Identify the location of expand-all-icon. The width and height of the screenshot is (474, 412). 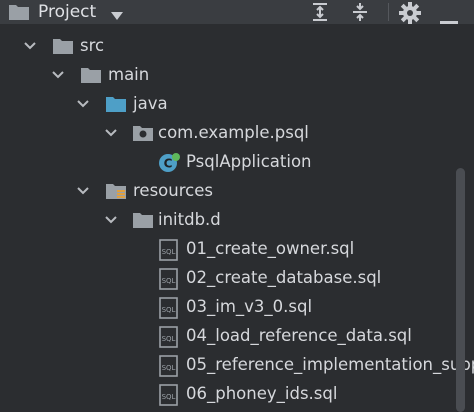
(320, 14).